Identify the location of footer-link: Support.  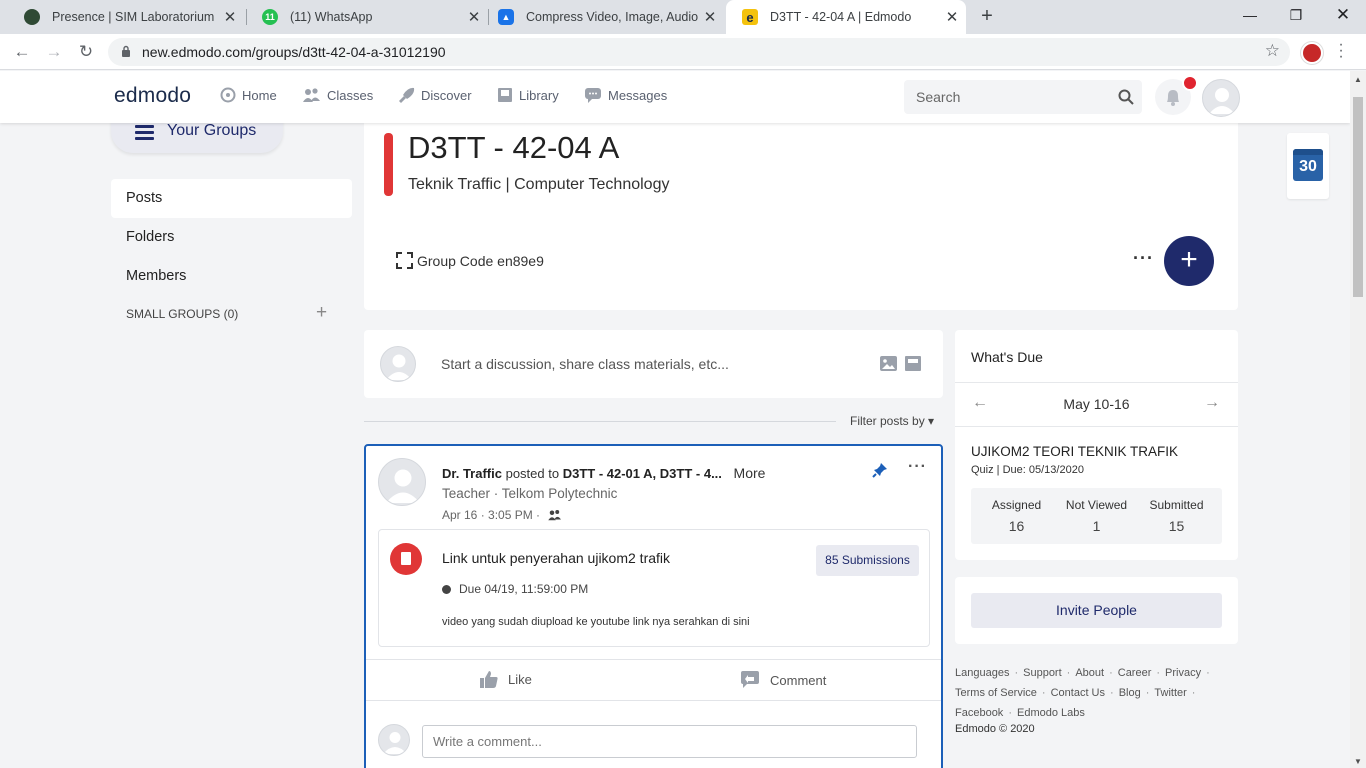
(1042, 673).